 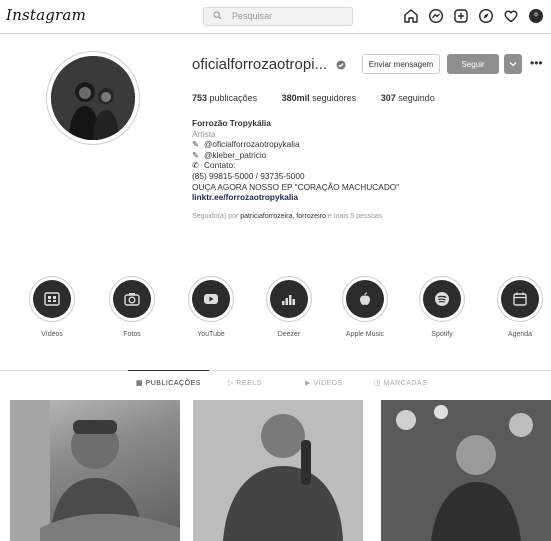 I want to click on bio-line-mention-2: ✎ @kleber_patricio, so click(x=367, y=155).